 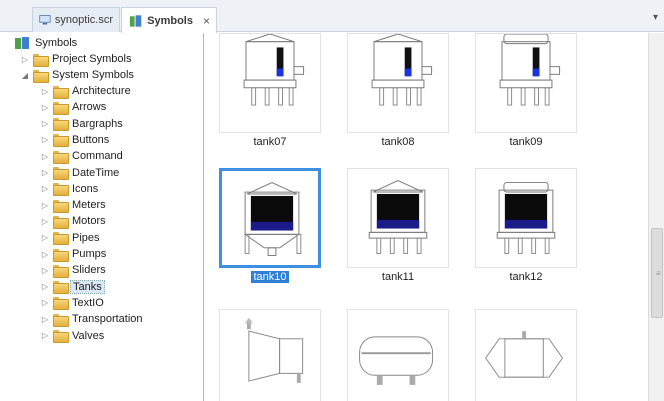 What do you see at coordinates (89, 107) in the screenshot?
I see `tree-item-label: Arrows` at bounding box center [89, 107].